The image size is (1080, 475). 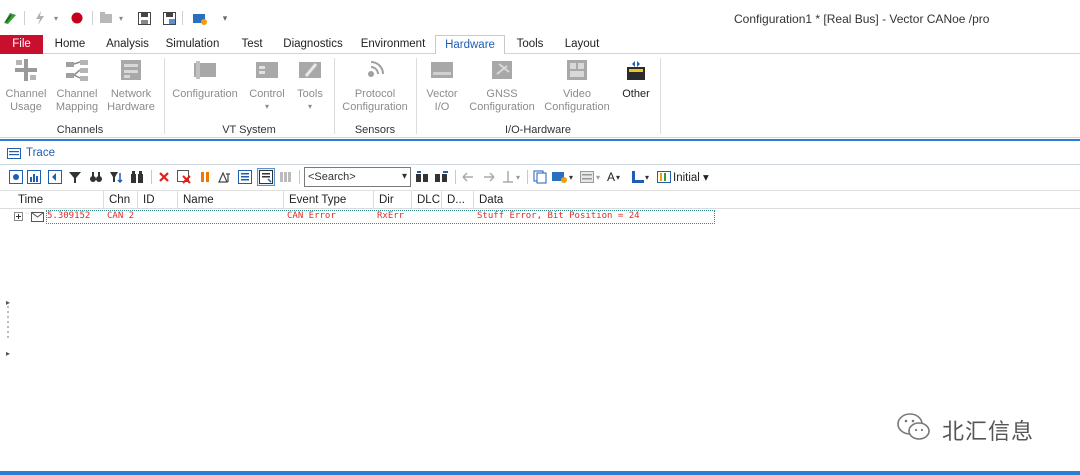 I want to click on ribbon-bottom-accent, so click(x=540, y=140).